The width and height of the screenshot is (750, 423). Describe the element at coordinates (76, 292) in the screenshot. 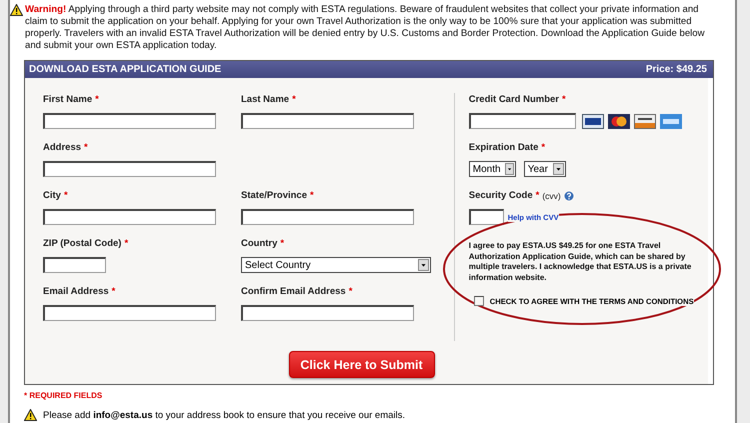

I see `field-label: Email Address` at that location.